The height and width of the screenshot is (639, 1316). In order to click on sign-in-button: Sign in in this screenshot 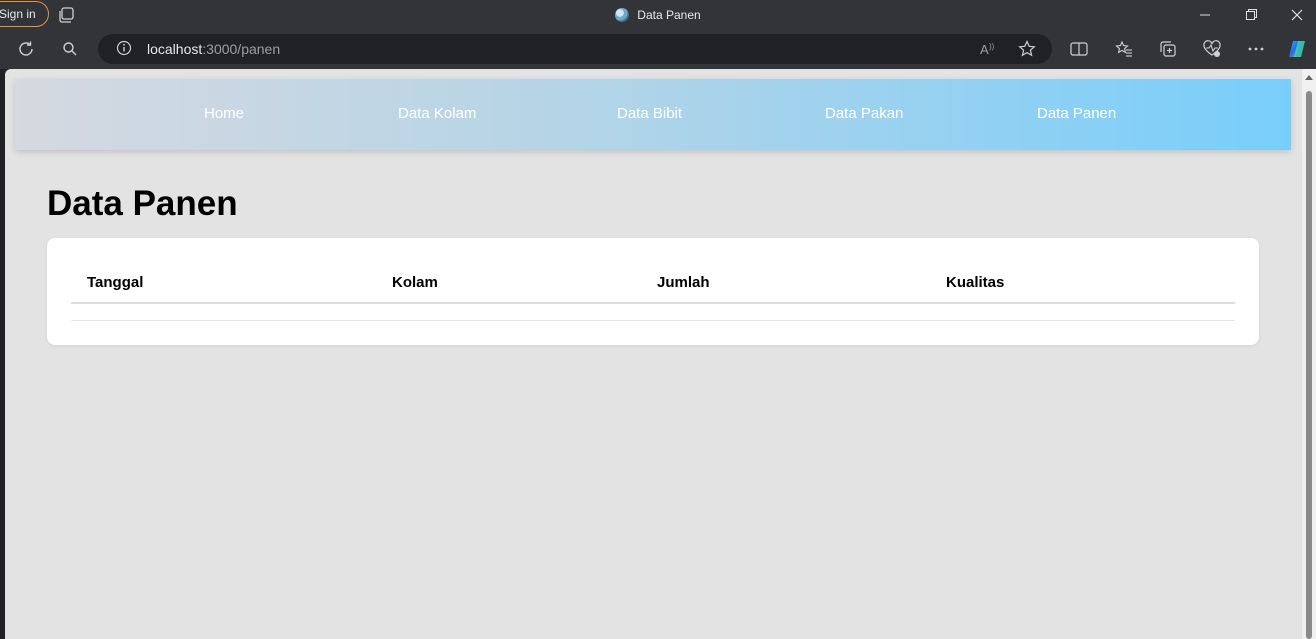, I will do `click(24, 14)`.